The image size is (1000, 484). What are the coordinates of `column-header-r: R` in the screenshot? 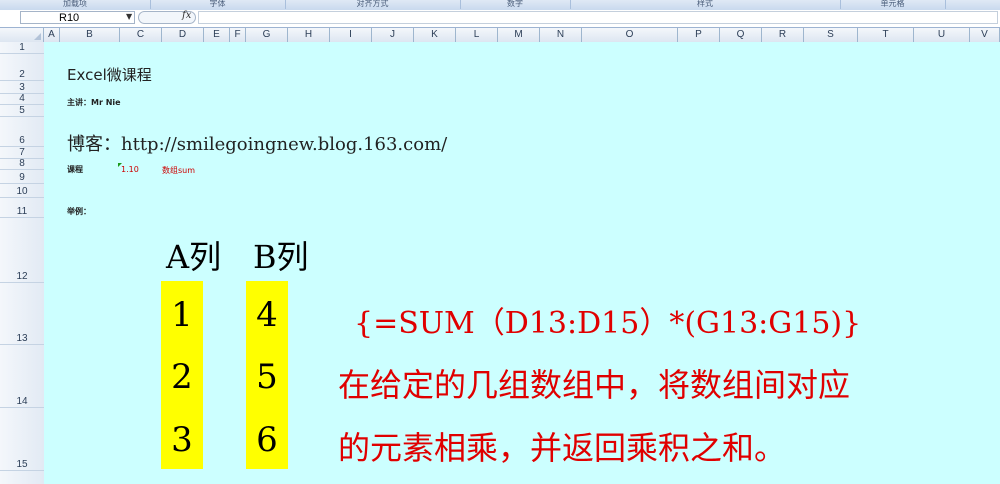 It's located at (783, 35).